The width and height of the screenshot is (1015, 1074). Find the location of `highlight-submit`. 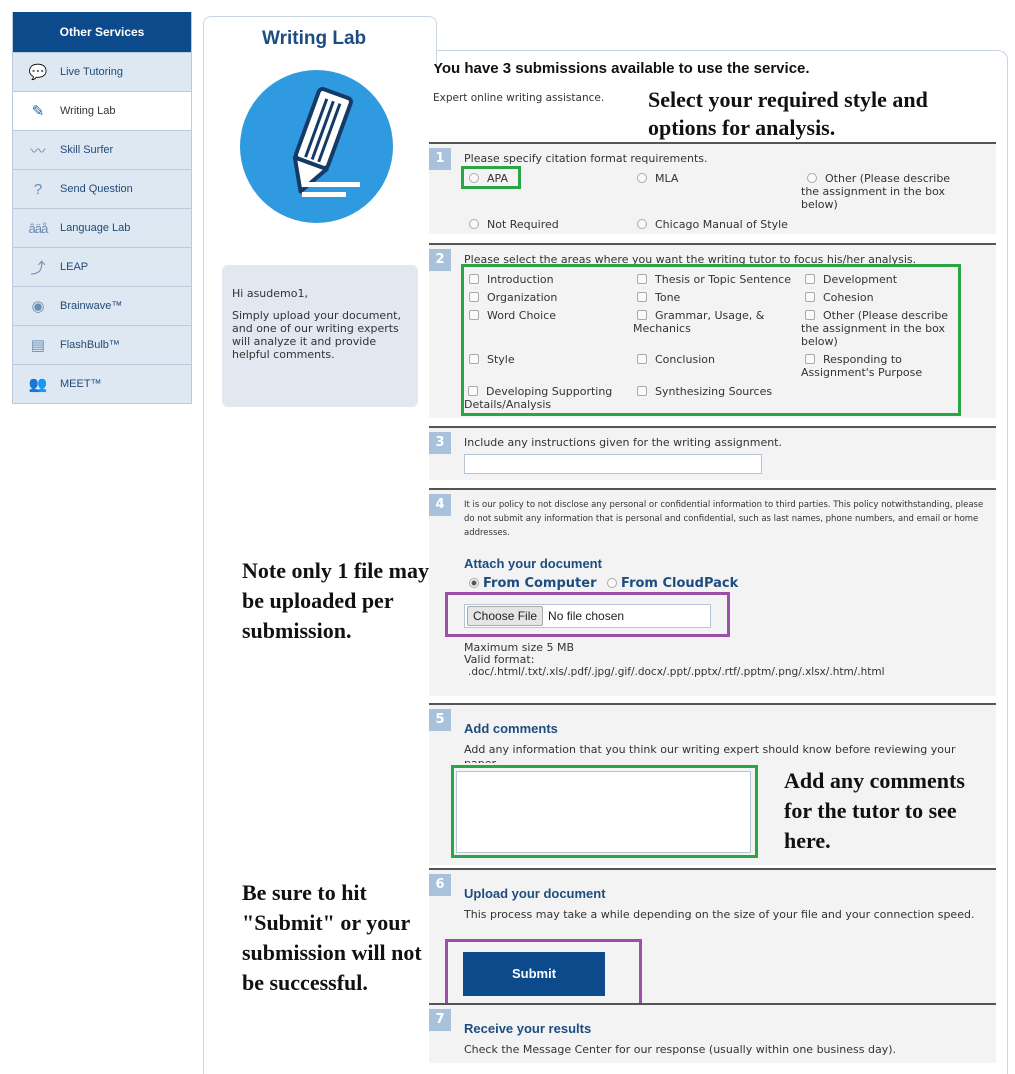

highlight-submit is located at coordinates (543, 973).